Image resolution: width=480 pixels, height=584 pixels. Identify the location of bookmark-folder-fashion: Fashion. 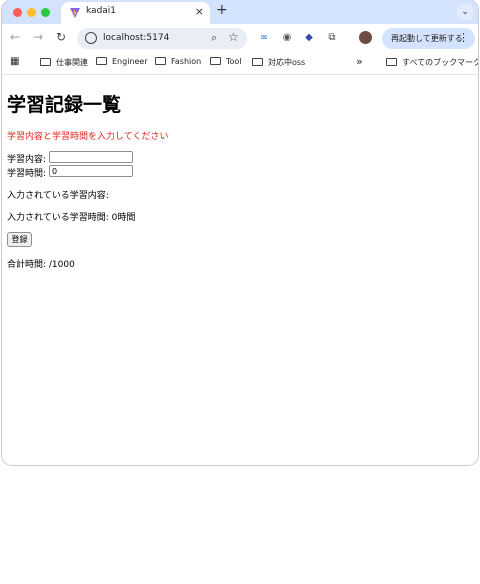
(178, 61).